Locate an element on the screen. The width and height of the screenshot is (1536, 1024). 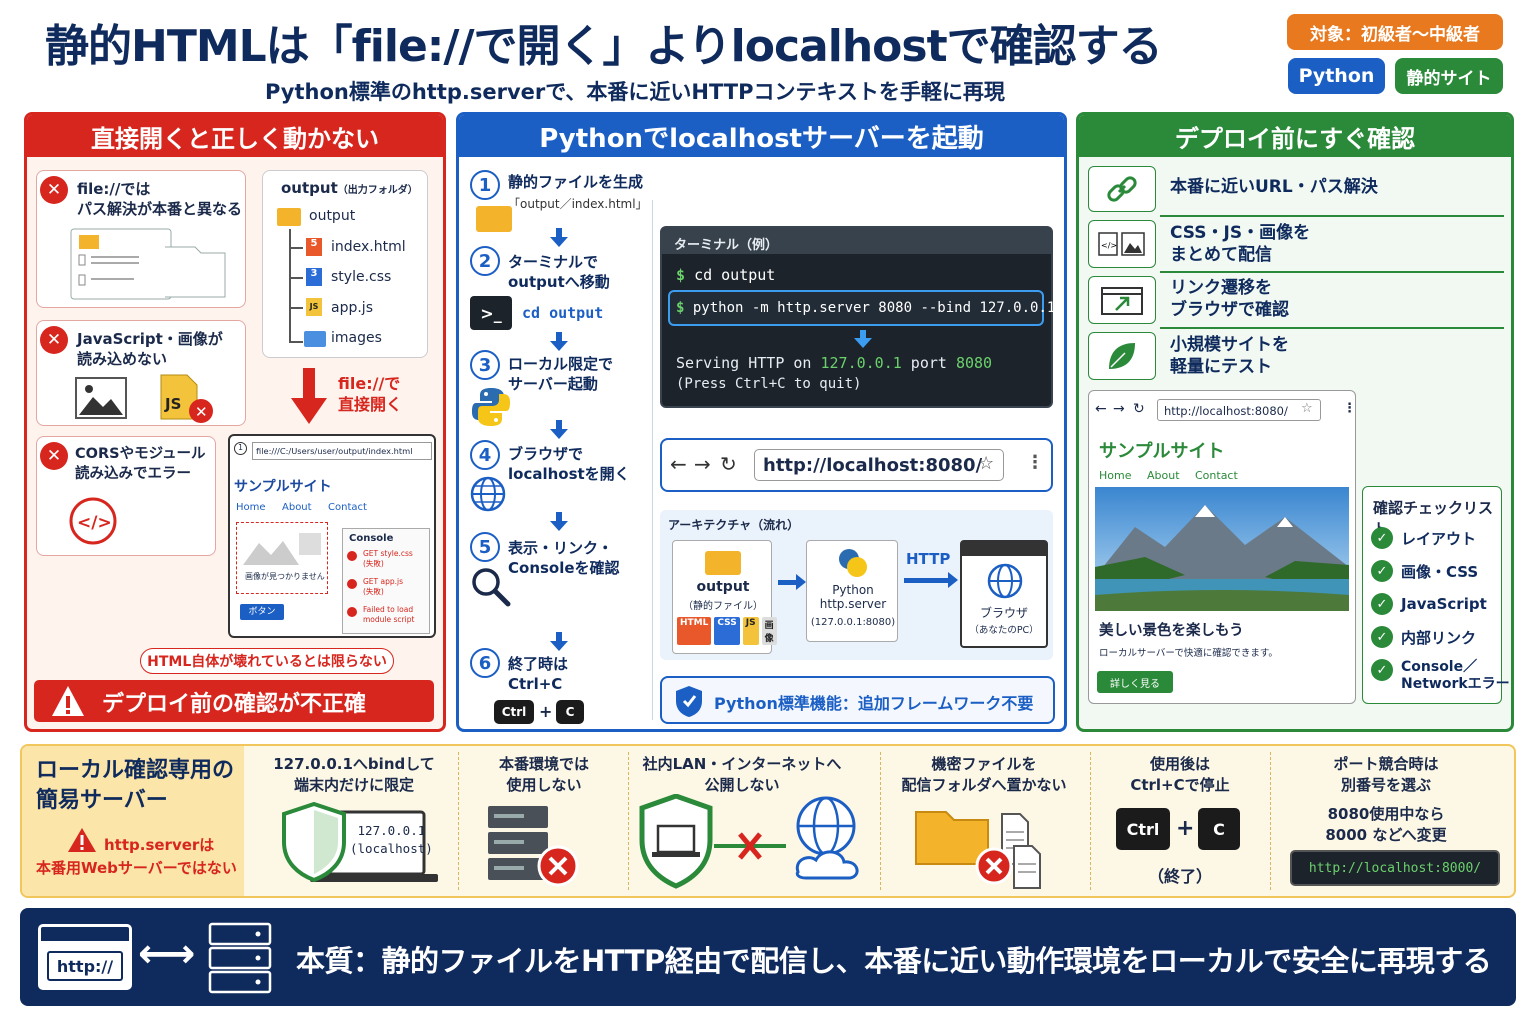
problem-text: file://では パス解決が本番と異なる is located at coordinates (160, 199).